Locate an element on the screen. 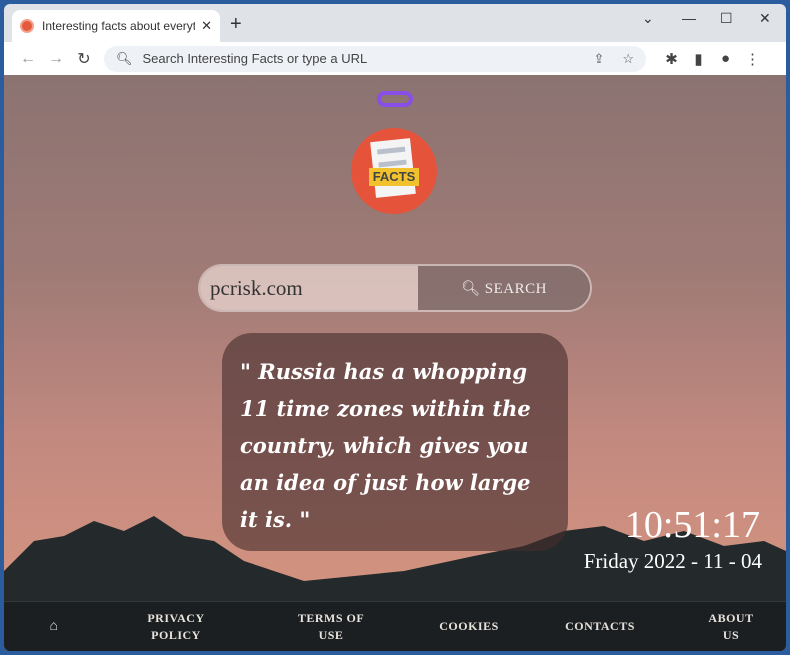 Image resolution: width=790 pixels, height=655 pixels. search-input is located at coordinates (309, 288).